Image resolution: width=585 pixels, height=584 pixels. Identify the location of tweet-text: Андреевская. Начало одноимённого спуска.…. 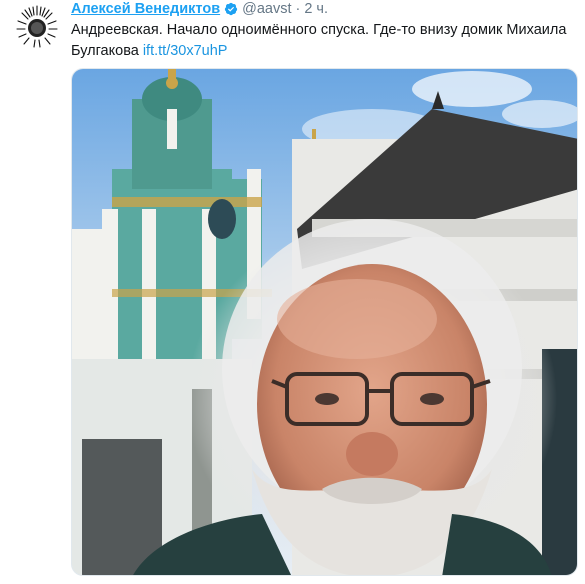
(321, 41).